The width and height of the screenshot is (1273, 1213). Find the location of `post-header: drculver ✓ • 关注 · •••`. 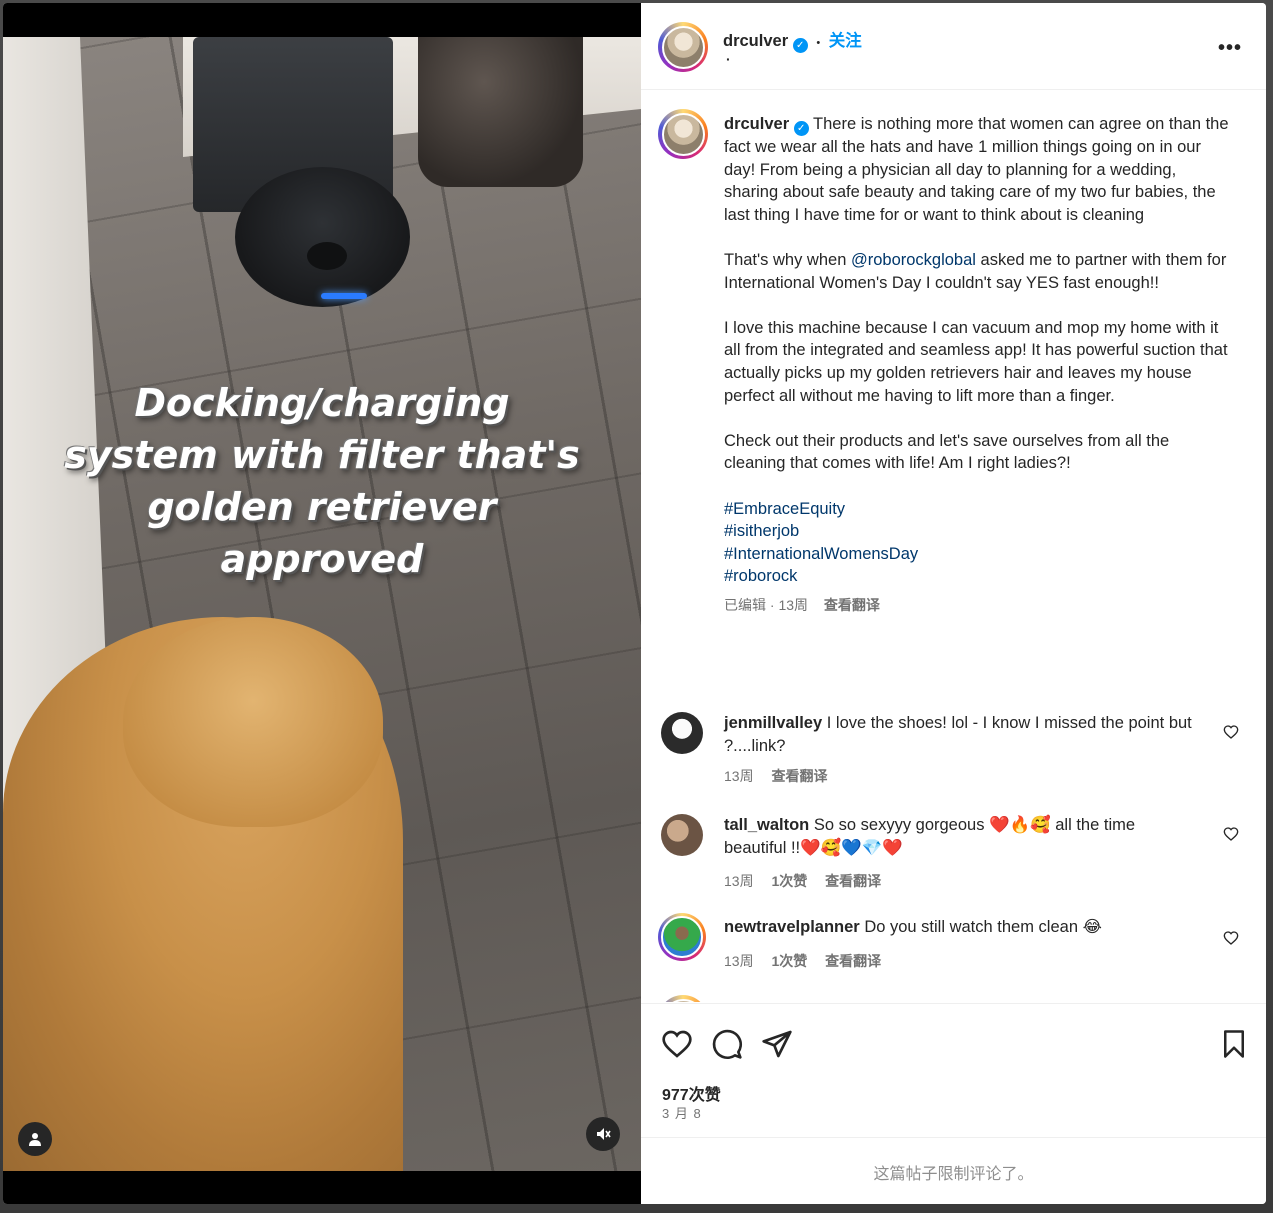

post-header: drculver ✓ • 关注 · ••• is located at coordinates (953, 46).